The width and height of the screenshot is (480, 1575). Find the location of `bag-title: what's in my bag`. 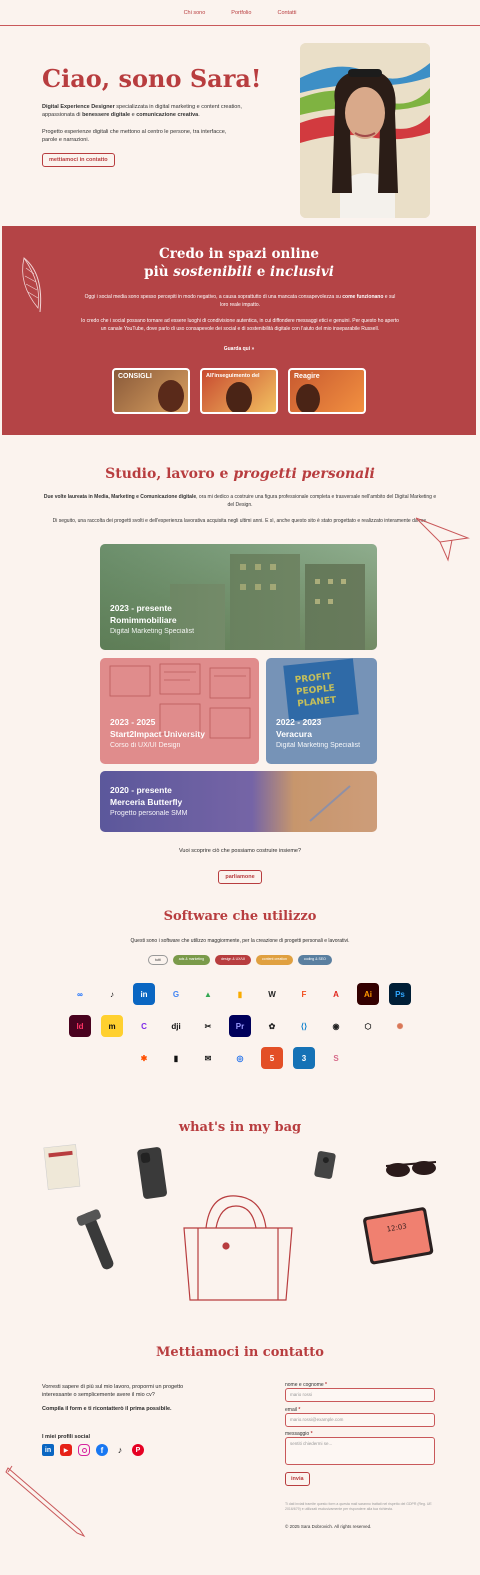

bag-title: what's in my bag is located at coordinates (240, 1127).